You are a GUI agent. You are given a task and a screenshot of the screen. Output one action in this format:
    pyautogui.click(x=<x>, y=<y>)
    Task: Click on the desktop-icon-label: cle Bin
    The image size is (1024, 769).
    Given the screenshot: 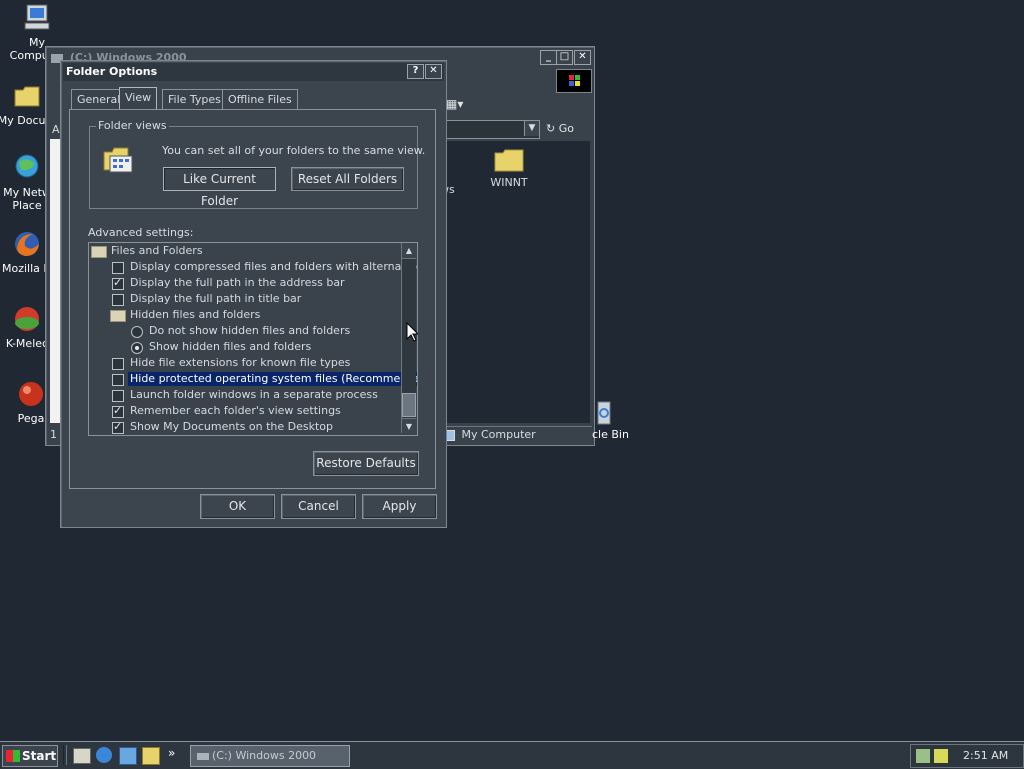 What is the action you would take?
    pyautogui.click(x=610, y=434)
    